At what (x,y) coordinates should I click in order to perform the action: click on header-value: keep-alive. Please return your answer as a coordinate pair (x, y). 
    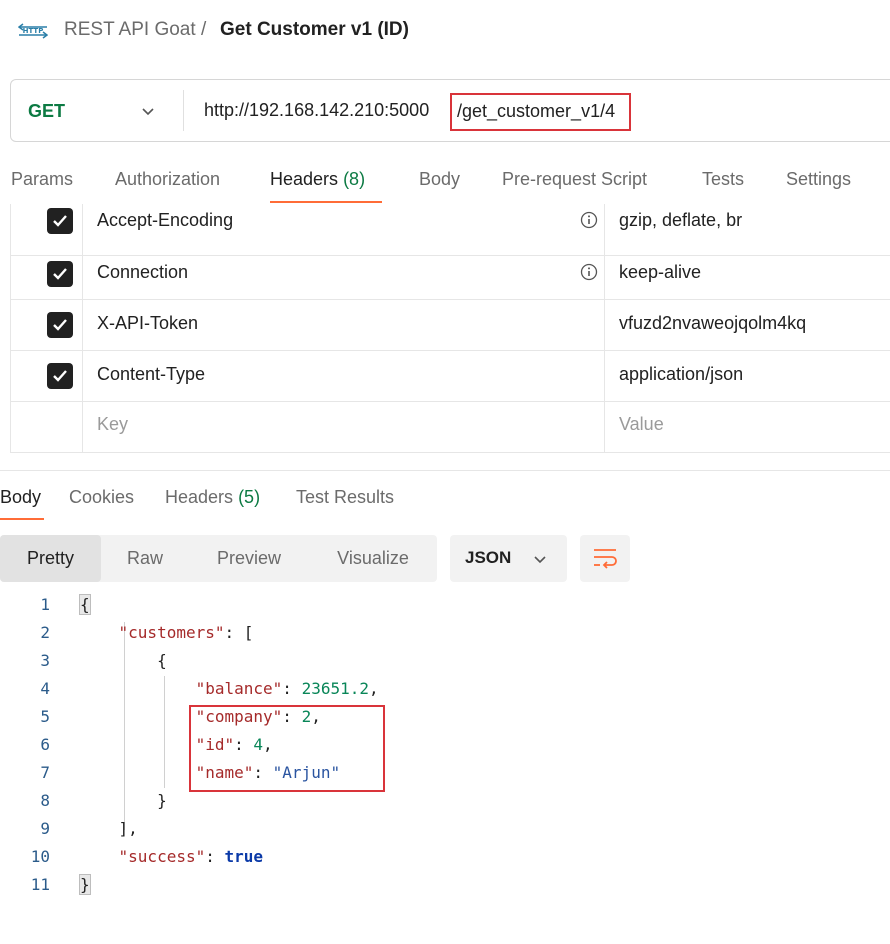
    Looking at the image, I should click on (660, 272).